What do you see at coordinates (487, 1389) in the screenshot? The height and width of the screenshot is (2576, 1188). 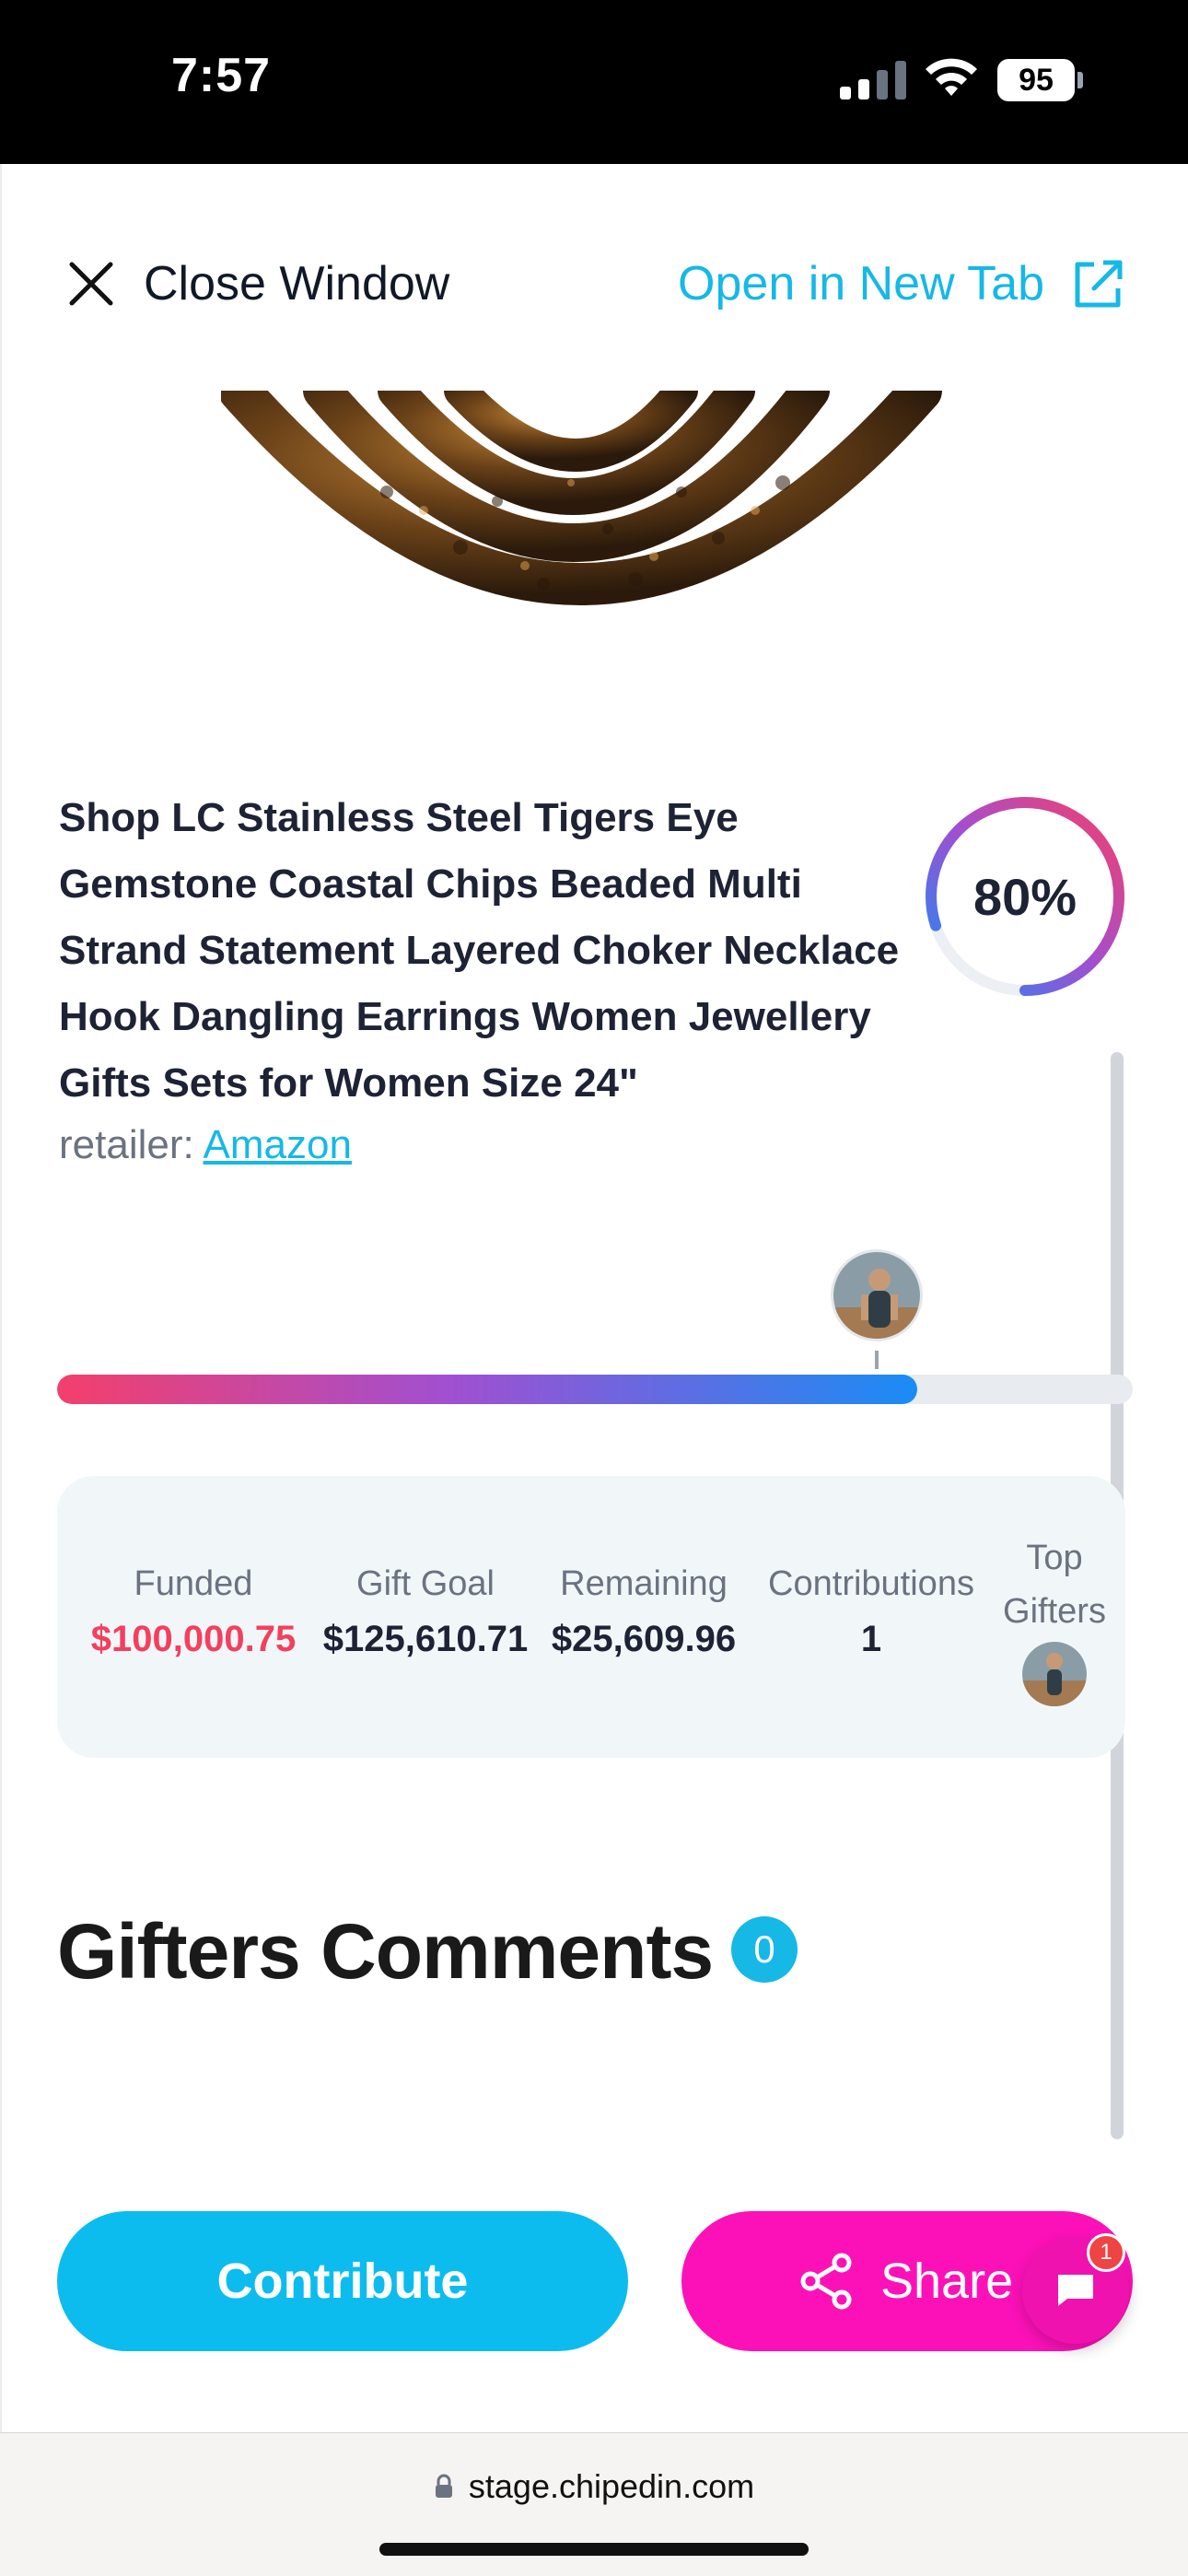 I see `funding-progress-fill` at bounding box center [487, 1389].